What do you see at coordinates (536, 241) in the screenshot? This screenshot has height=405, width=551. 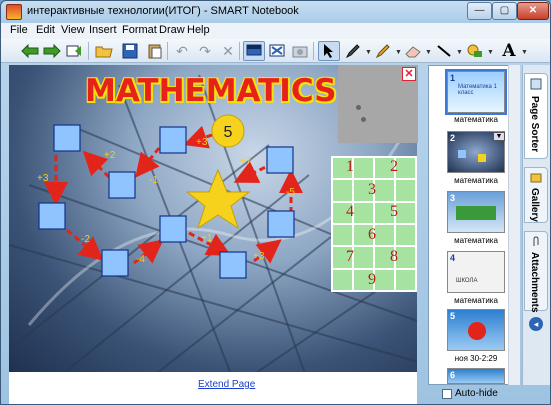 I see `paperclip-icon` at bounding box center [536, 241].